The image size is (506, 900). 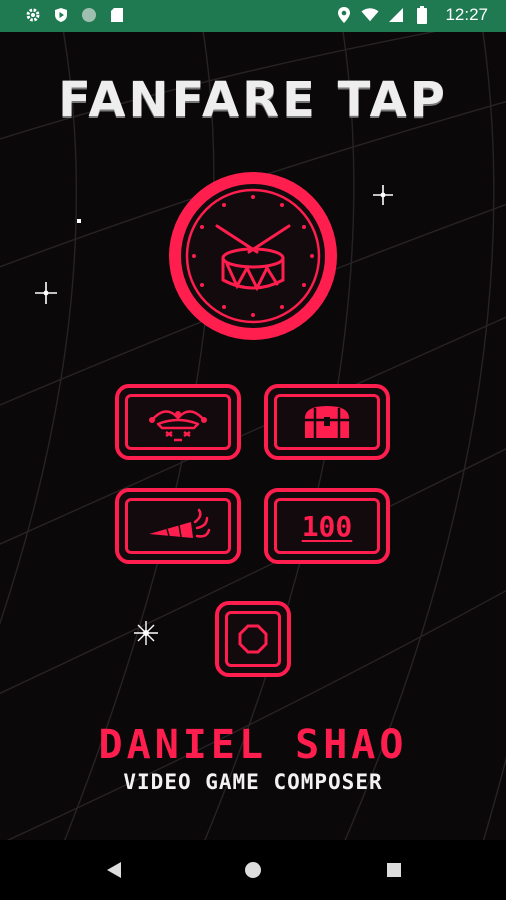 I want to click on recents-square-icon, so click(x=394, y=870).